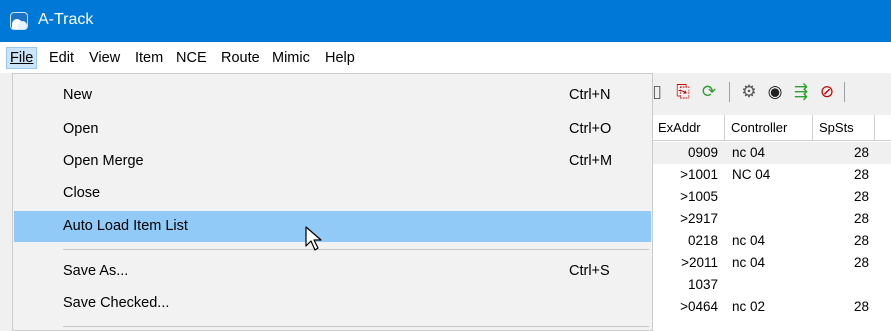  What do you see at coordinates (590, 129) in the screenshot?
I see `menu-item-open-shortcut: Ctrl+O` at bounding box center [590, 129].